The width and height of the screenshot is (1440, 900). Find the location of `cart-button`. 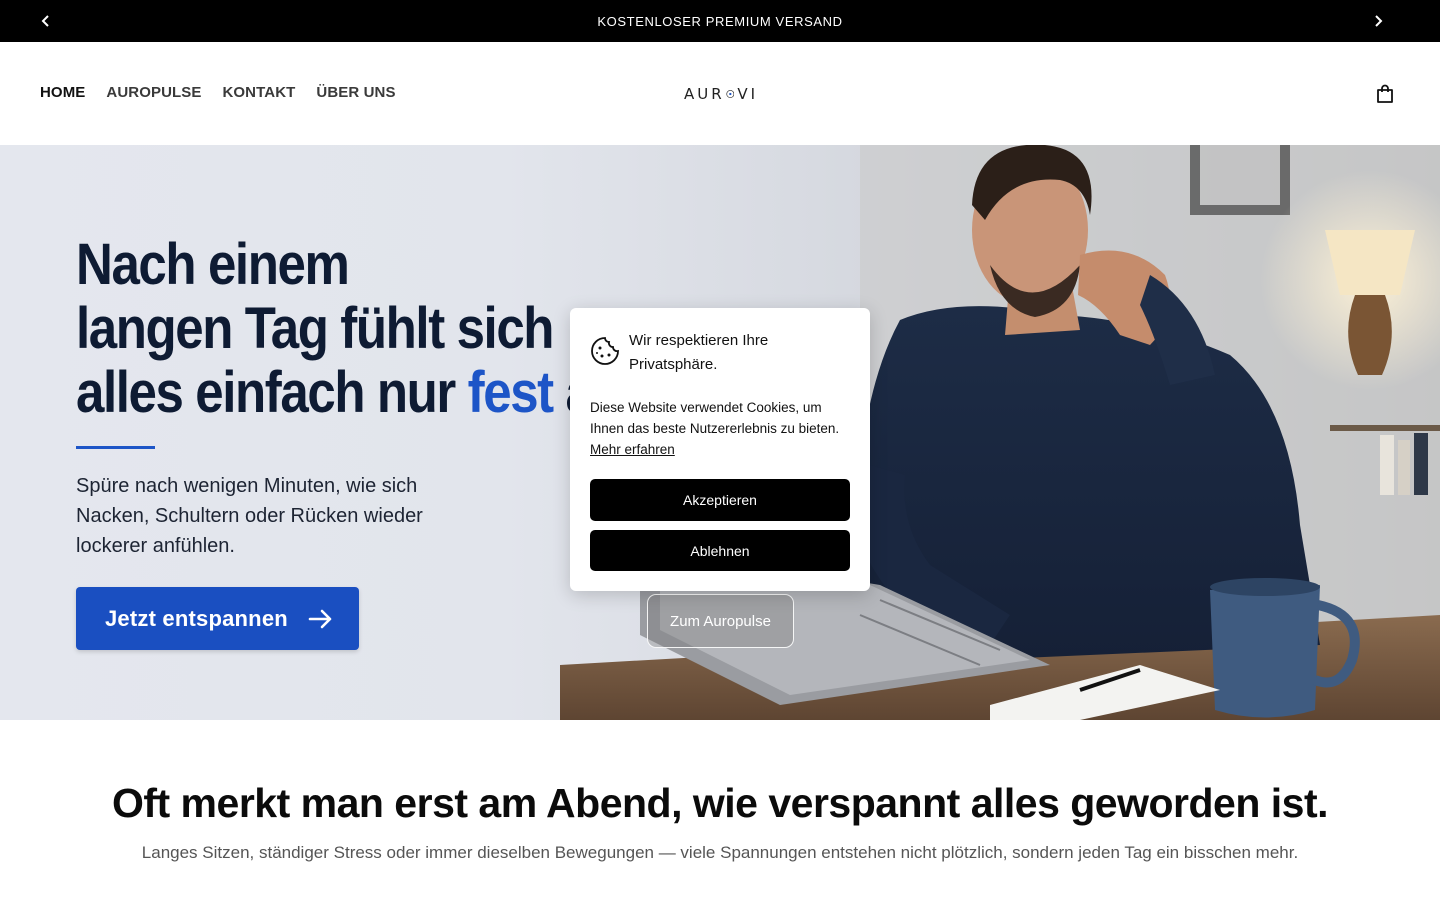

cart-button is located at coordinates (1385, 94).